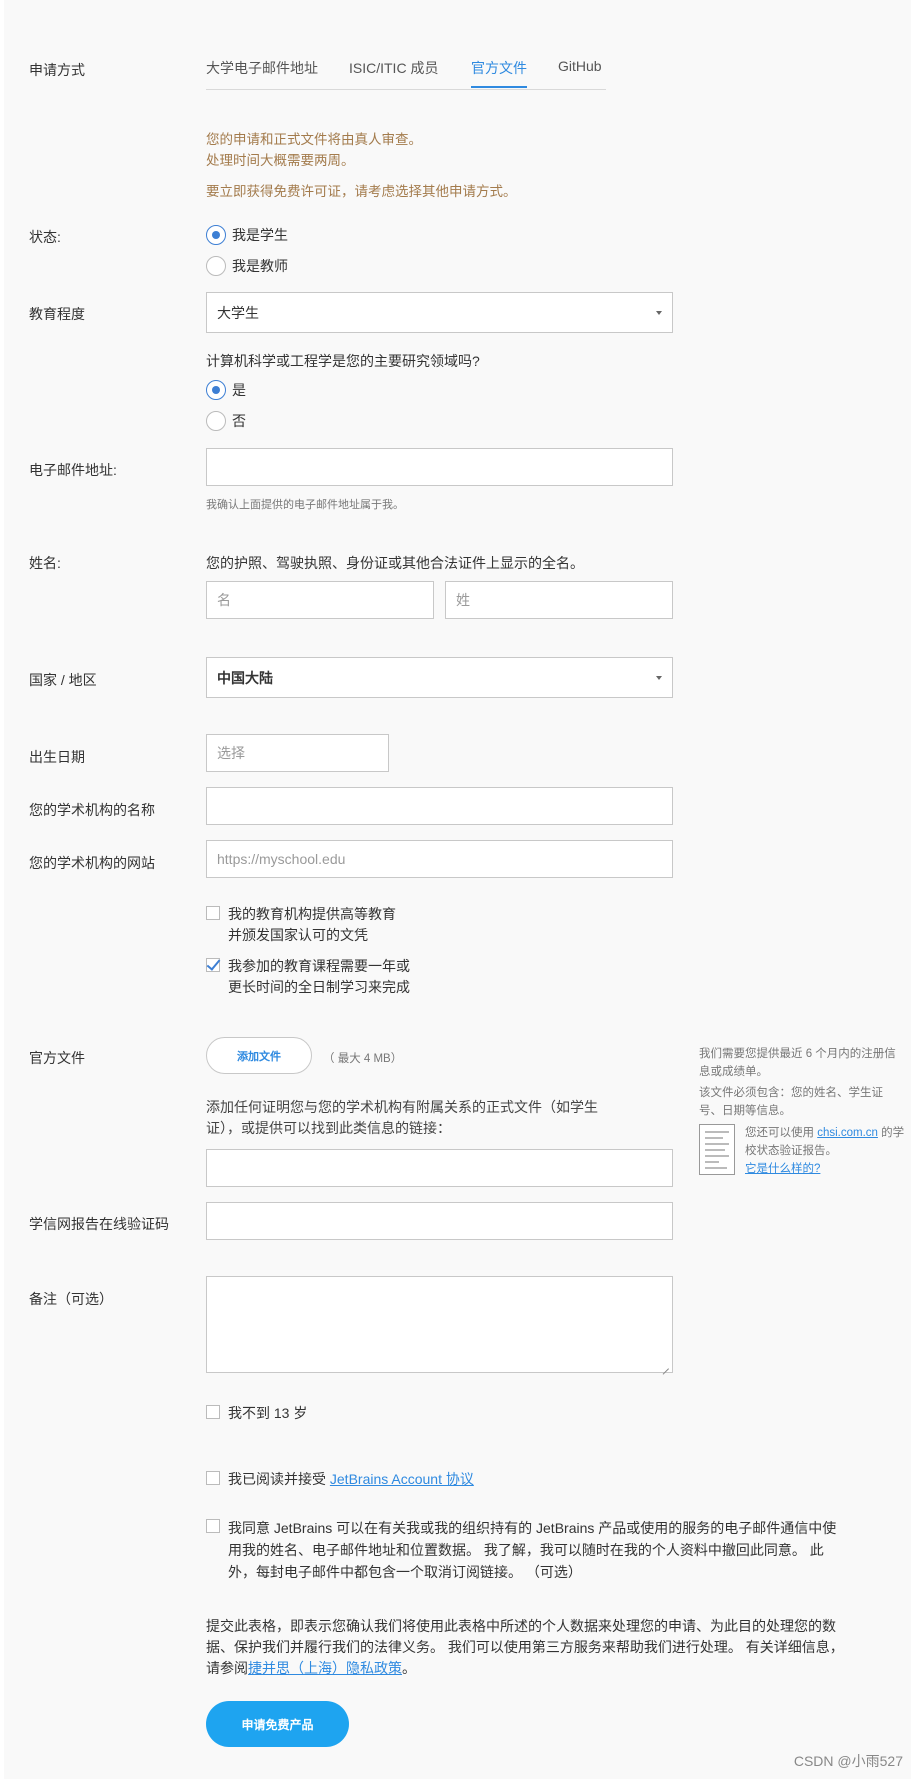 The image size is (915, 1779). What do you see at coordinates (499, 73) in the screenshot?
I see `tab-official-document: 官方文件` at bounding box center [499, 73].